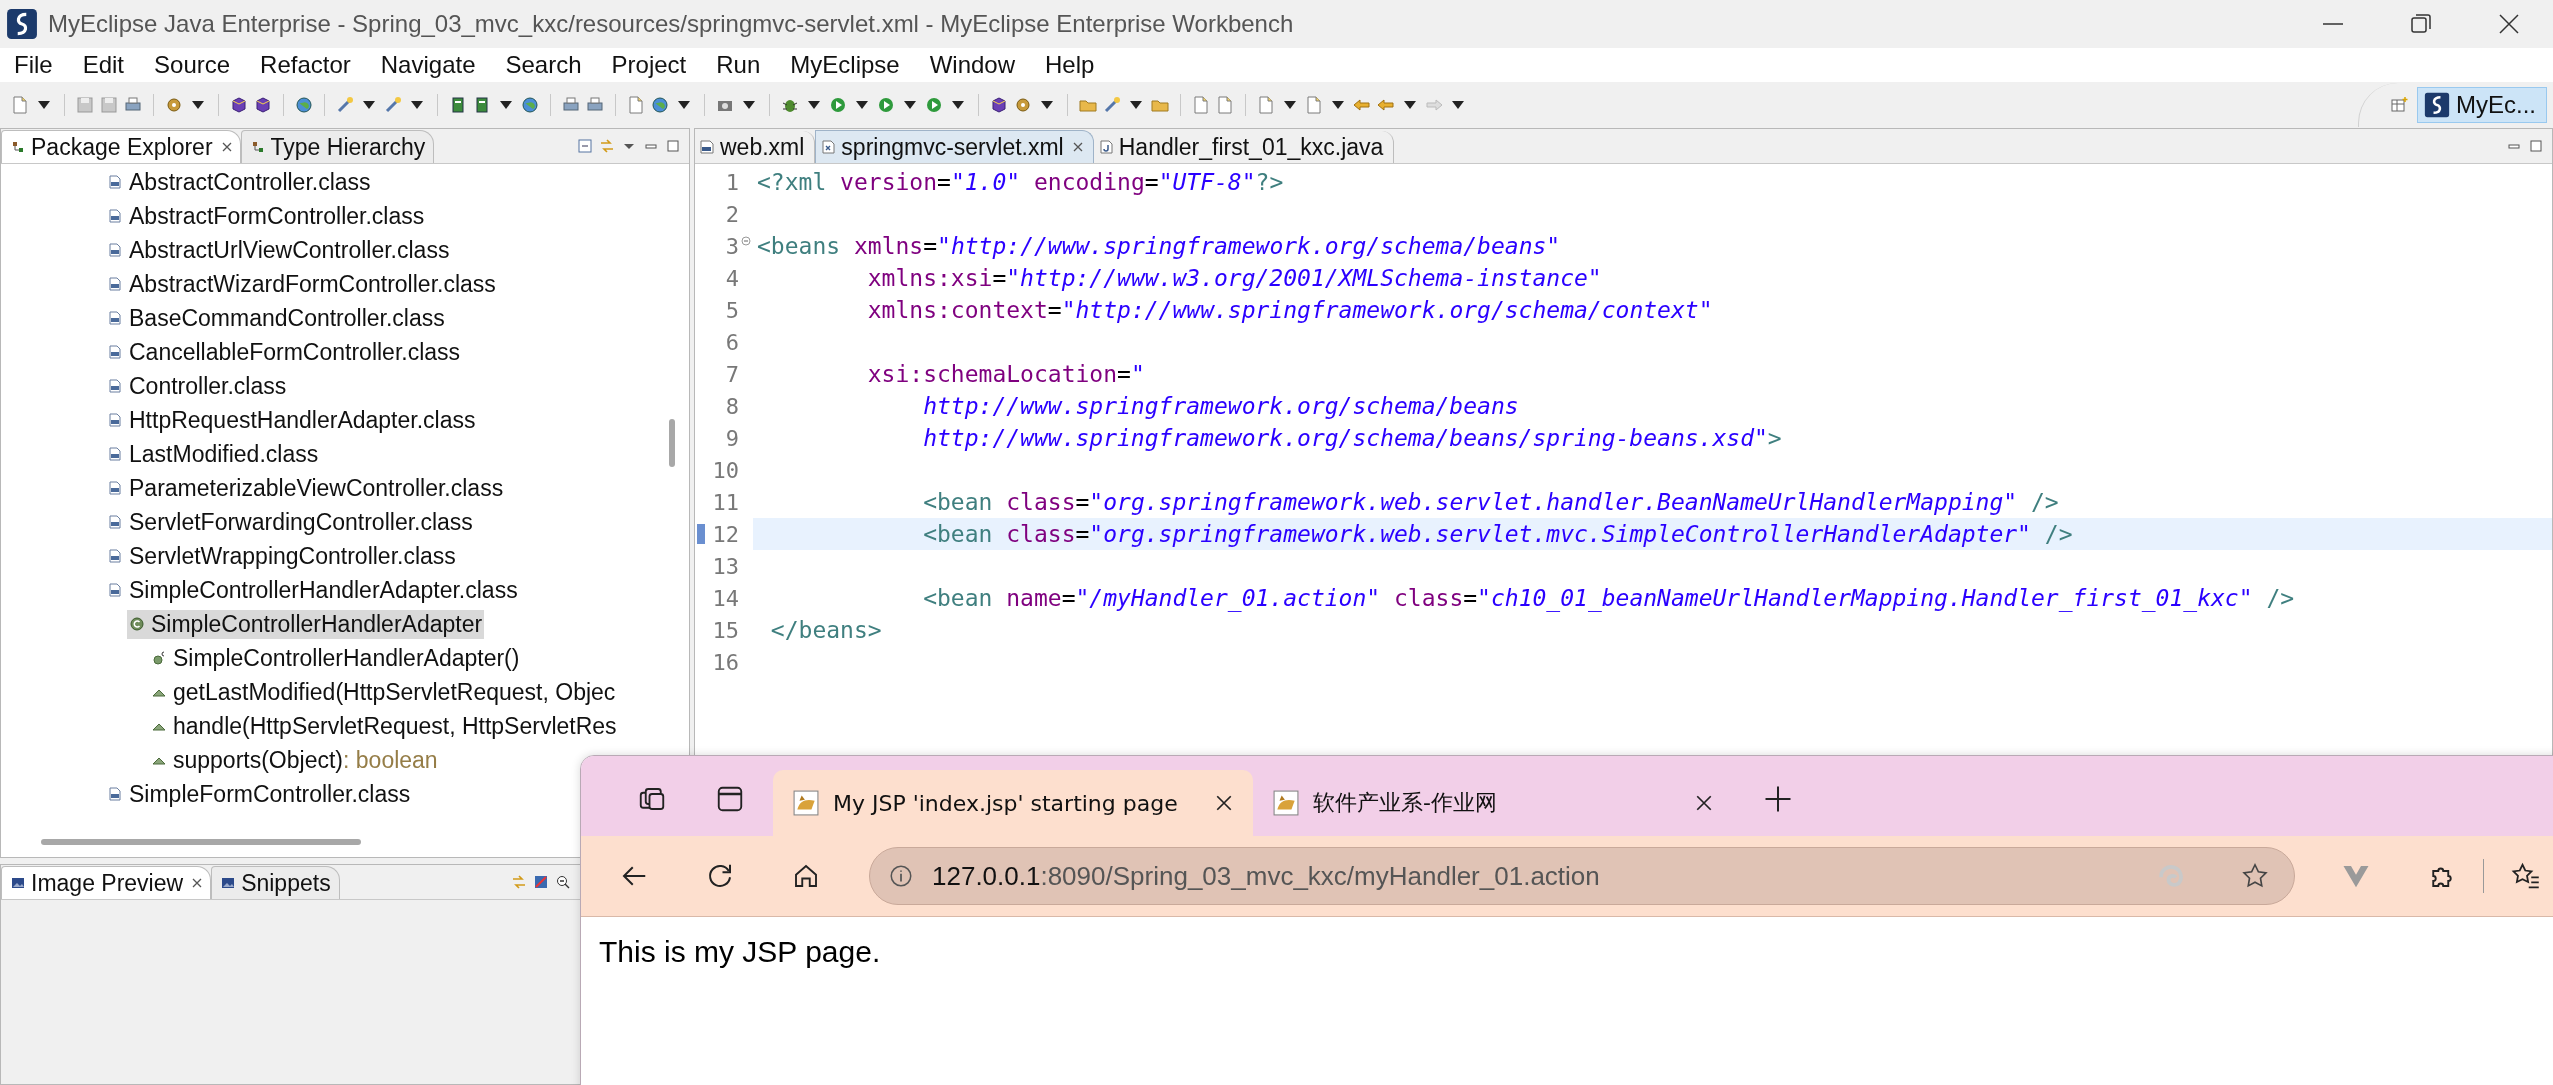 The image size is (2553, 1085). What do you see at coordinates (725, 598) in the screenshot?
I see `line-number: 14` at bounding box center [725, 598].